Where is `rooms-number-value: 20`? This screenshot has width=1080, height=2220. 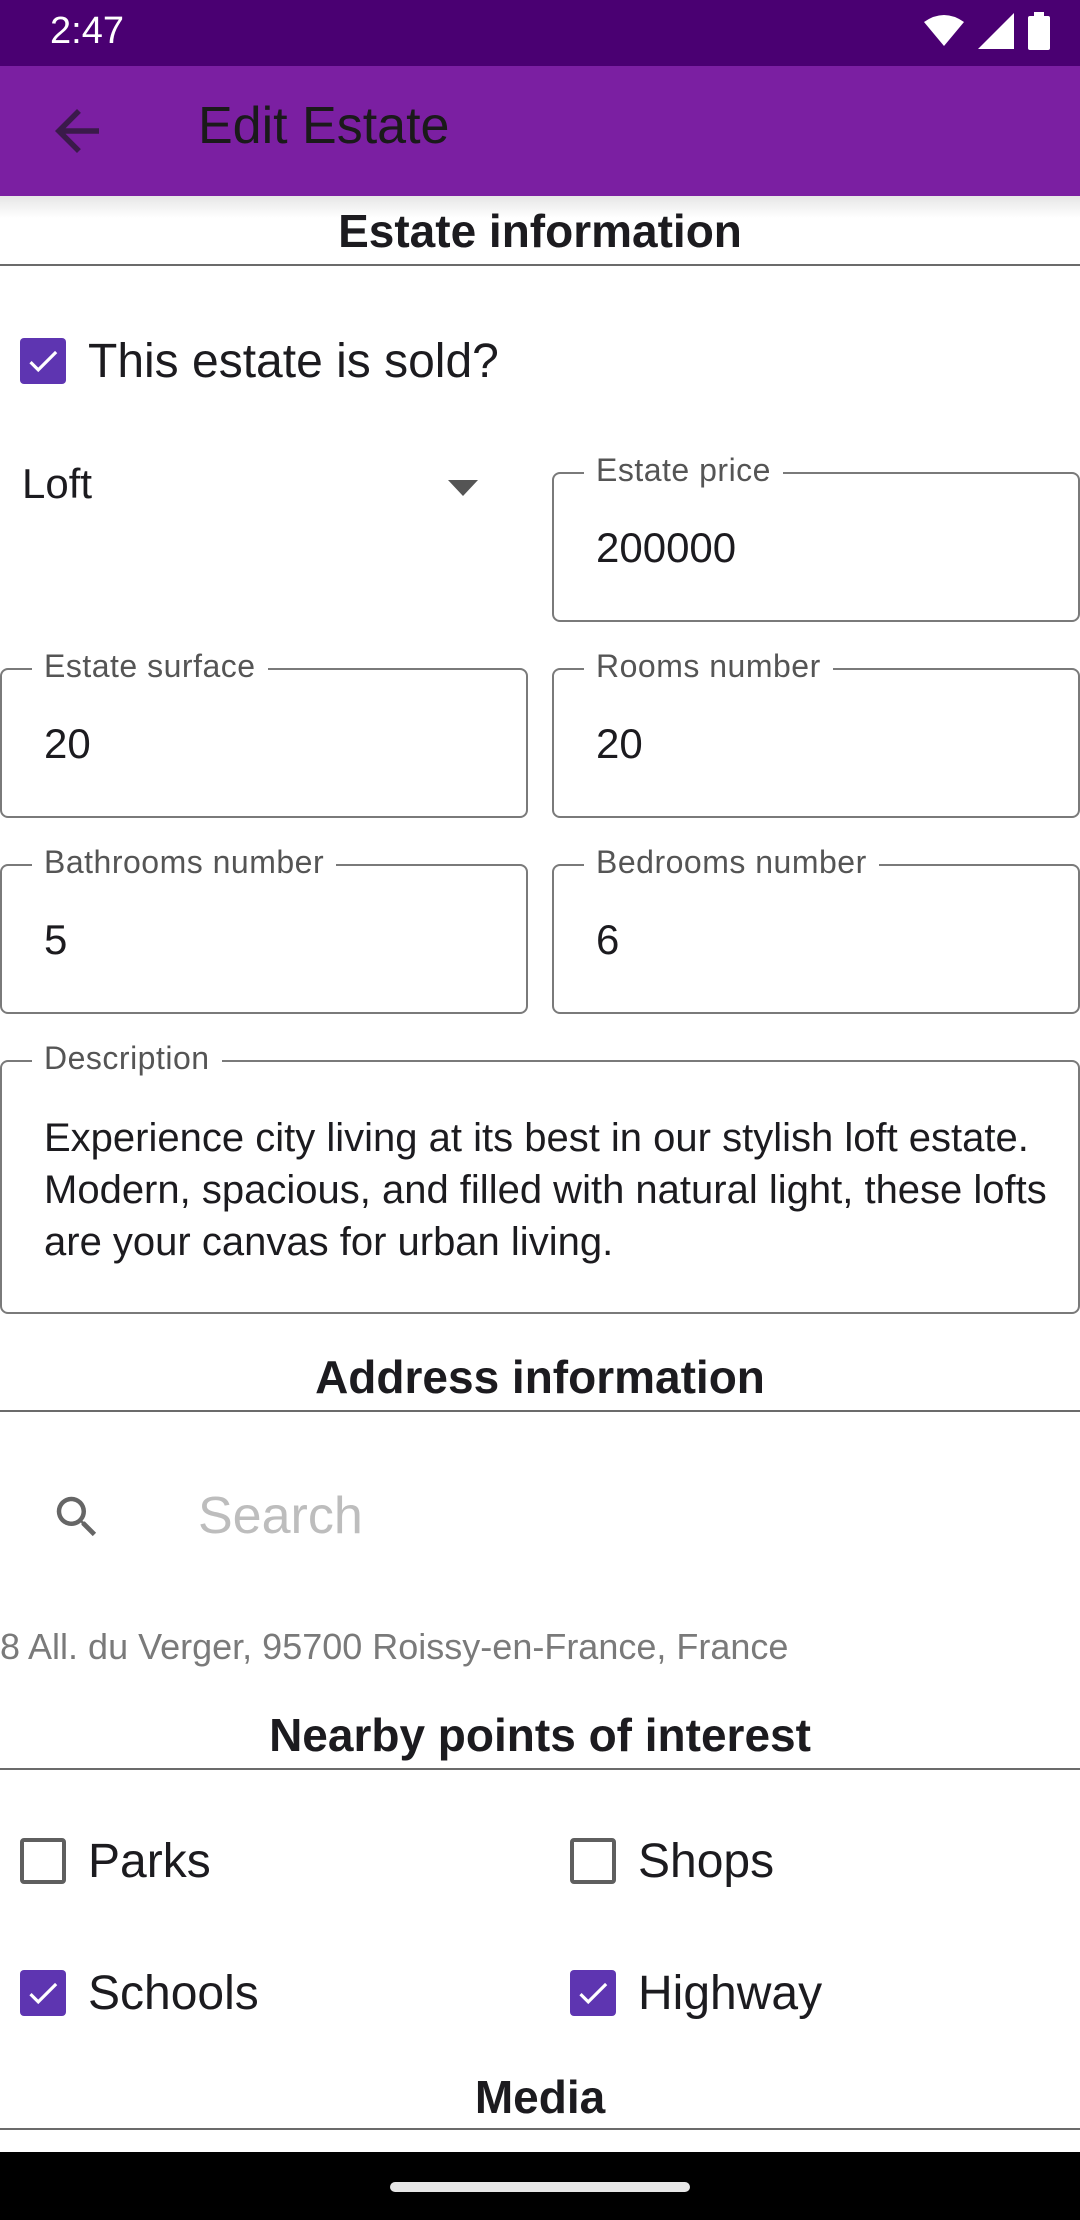
rooms-number-value: 20 is located at coordinates (619, 743).